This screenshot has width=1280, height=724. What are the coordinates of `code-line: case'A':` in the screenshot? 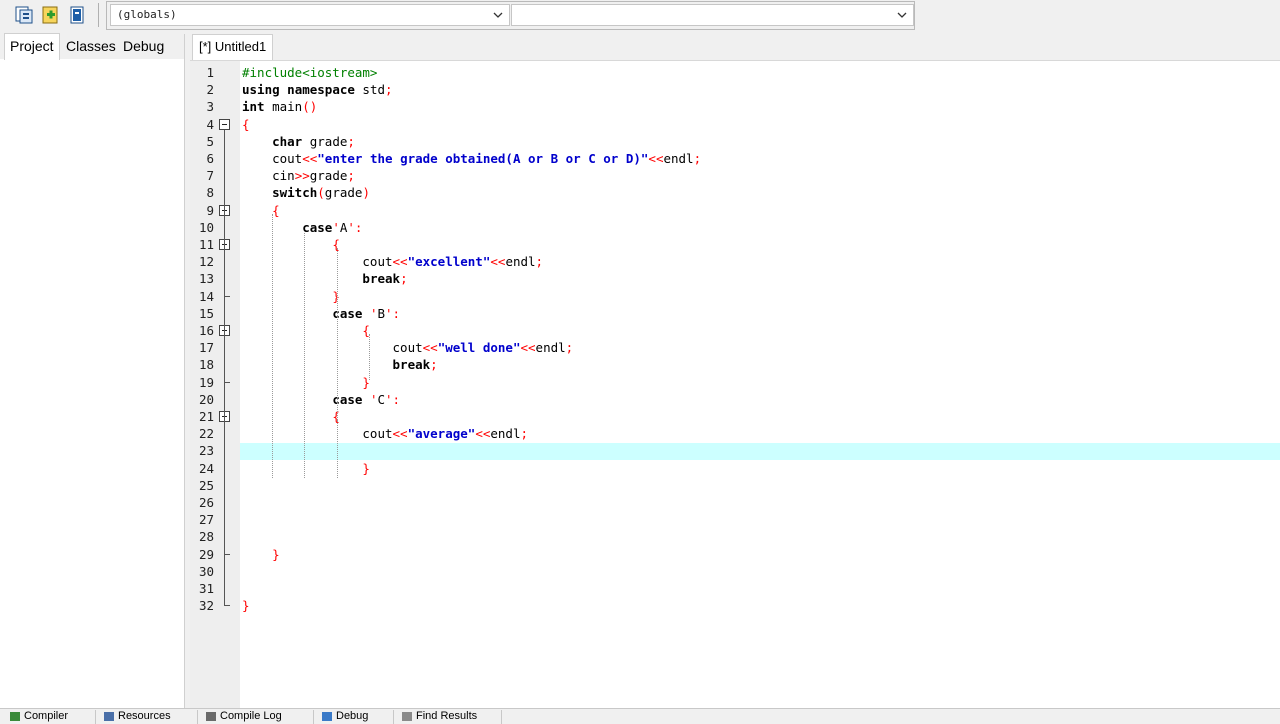 It's located at (302, 227).